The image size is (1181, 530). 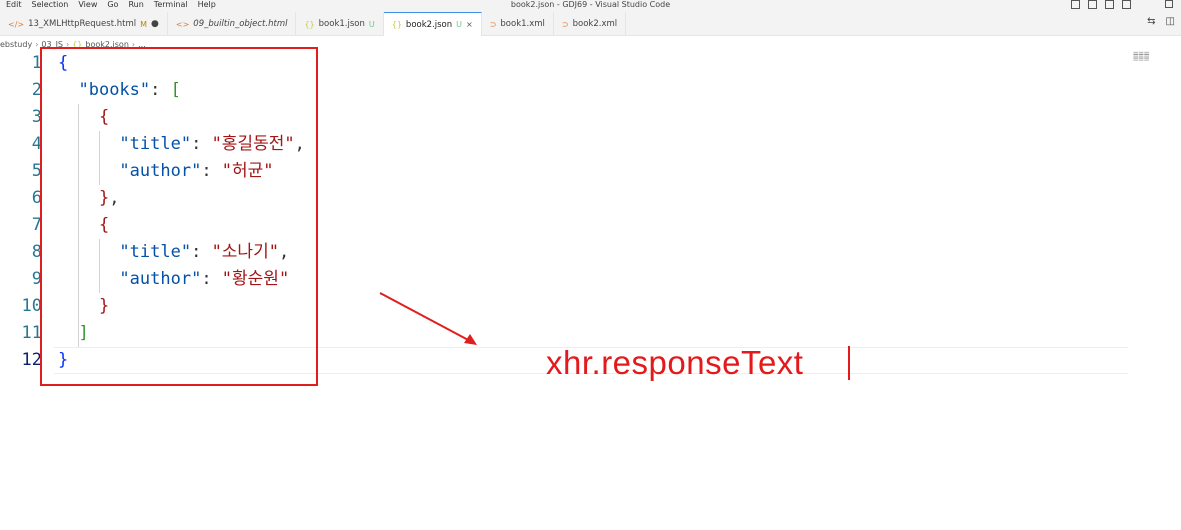 I want to click on tab-label: book1.xml, so click(x=522, y=24).